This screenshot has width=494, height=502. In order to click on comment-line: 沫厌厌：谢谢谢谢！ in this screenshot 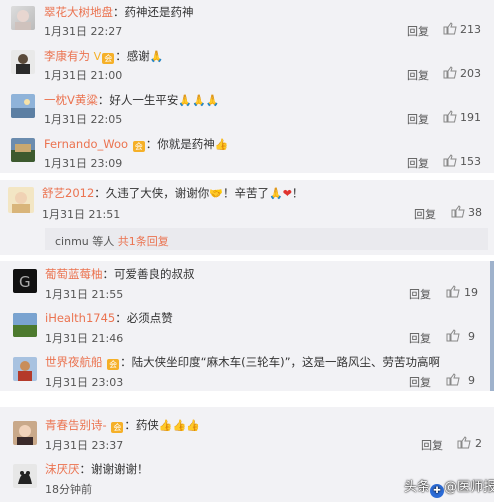, I will do `click(97, 469)`.